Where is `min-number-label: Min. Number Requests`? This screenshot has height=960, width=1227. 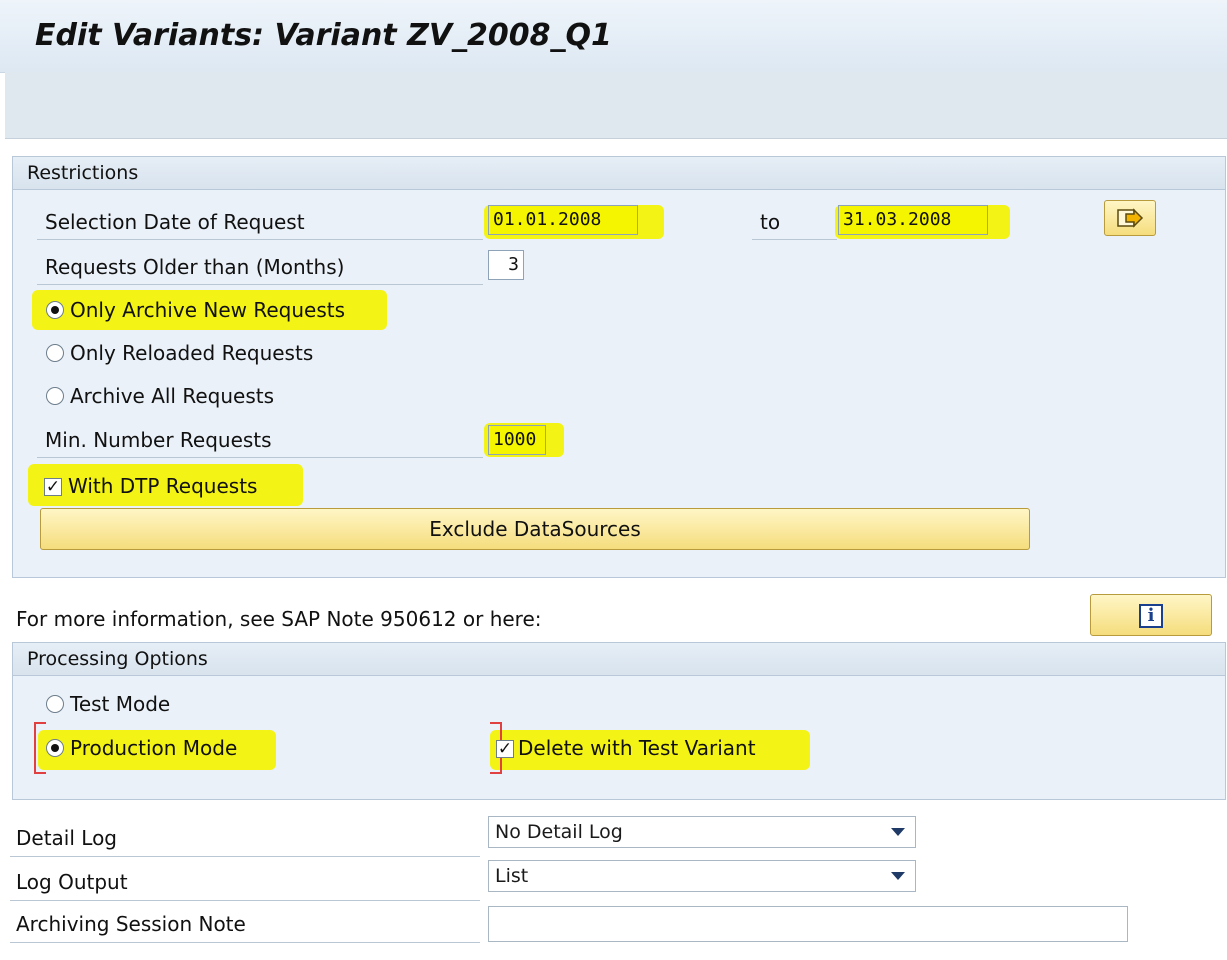
min-number-label: Min. Number Requests is located at coordinates (158, 440).